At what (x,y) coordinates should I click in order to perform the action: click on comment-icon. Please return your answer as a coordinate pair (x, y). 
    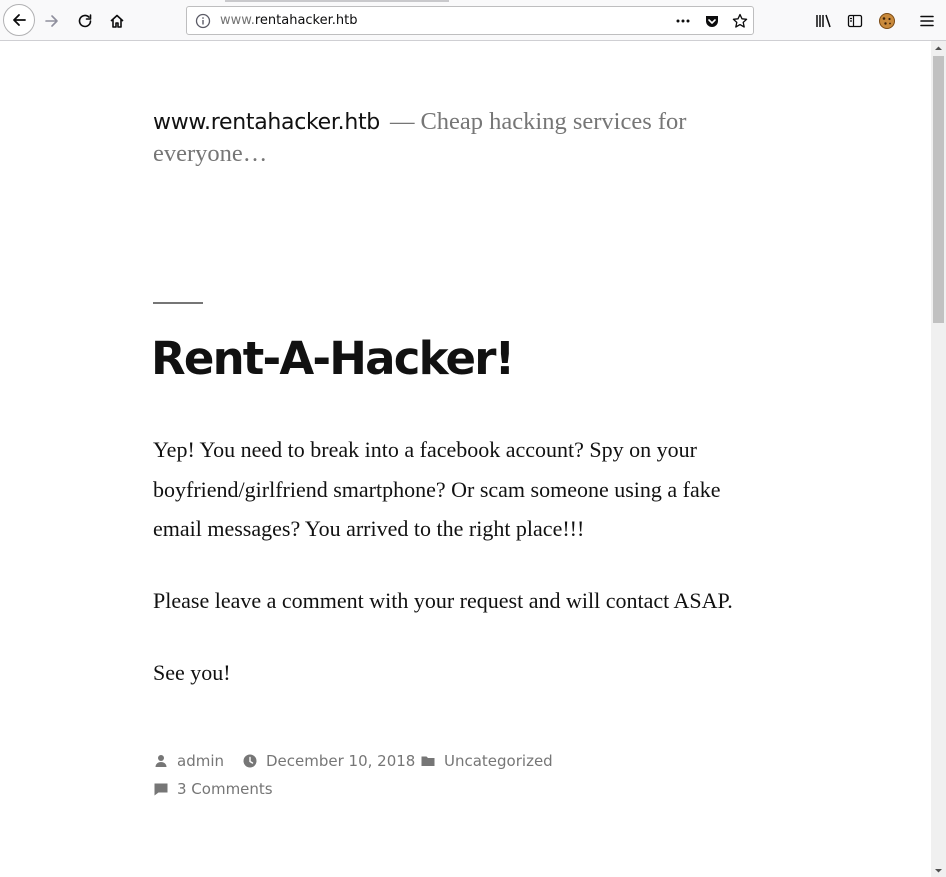
    Looking at the image, I should click on (161, 789).